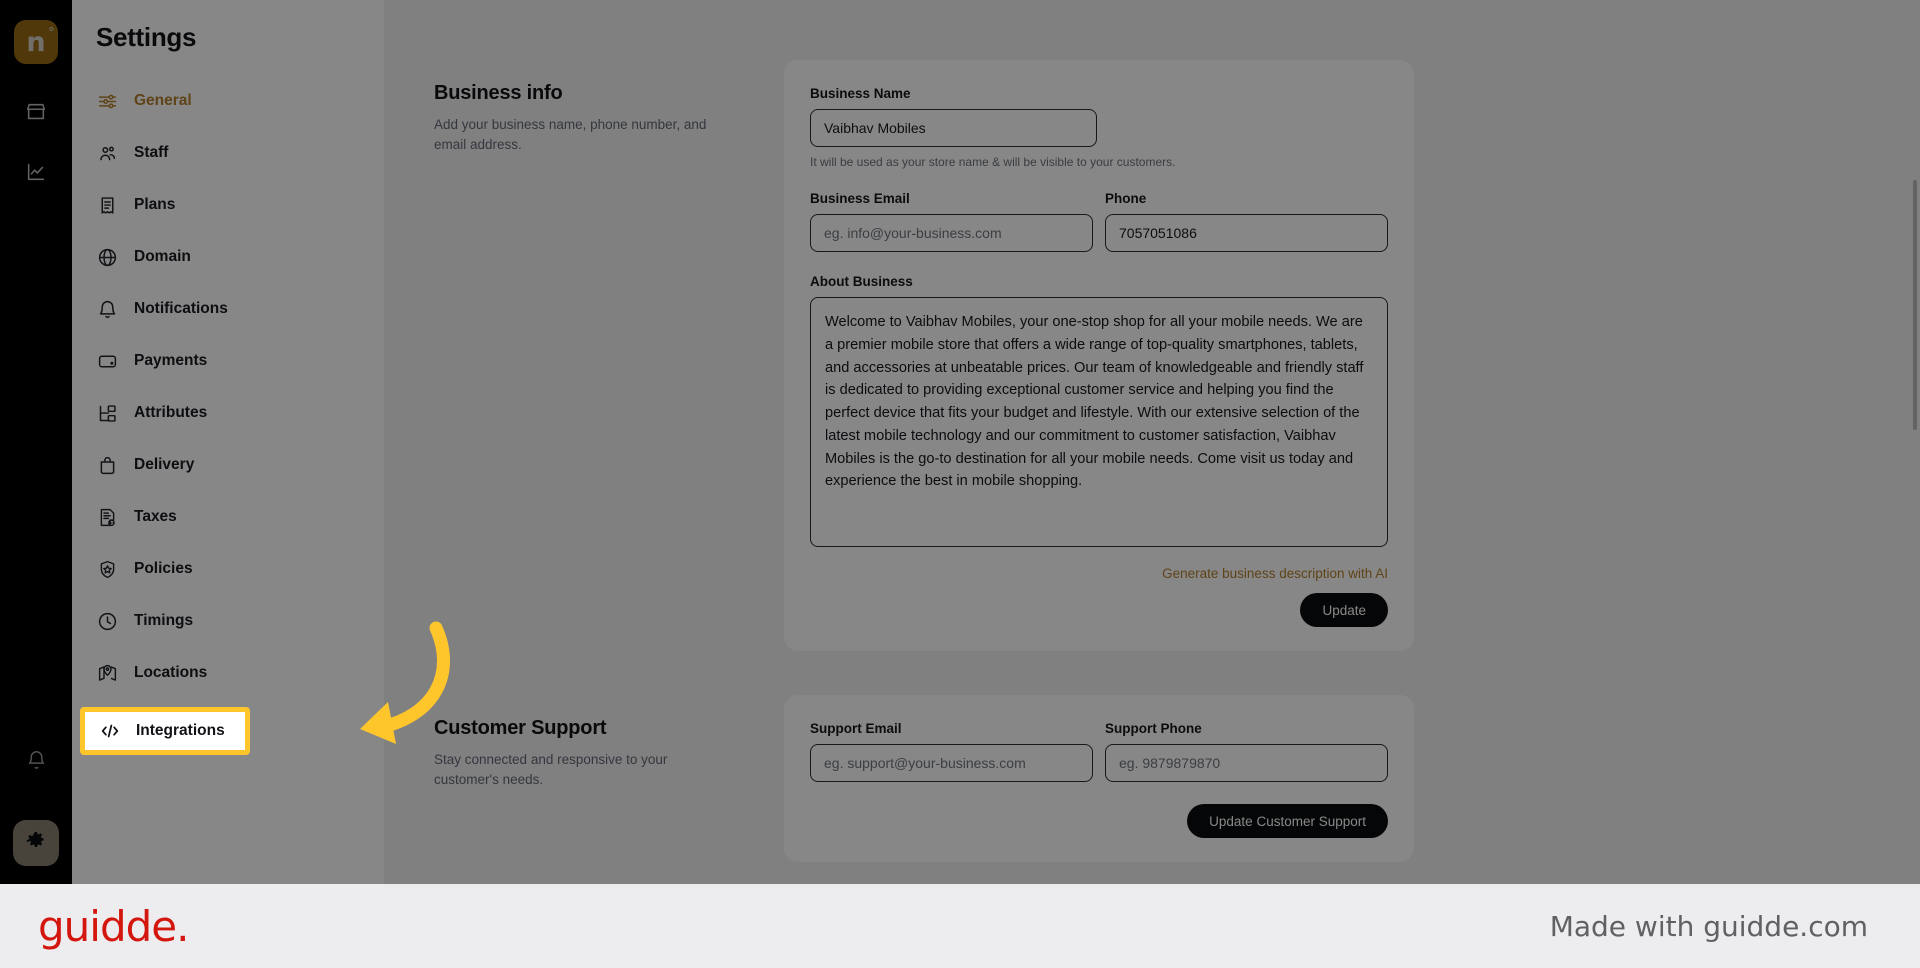 This screenshot has height=968, width=1920. I want to click on made-with-guidde-text: Made with guidde.com, so click(1708, 926).